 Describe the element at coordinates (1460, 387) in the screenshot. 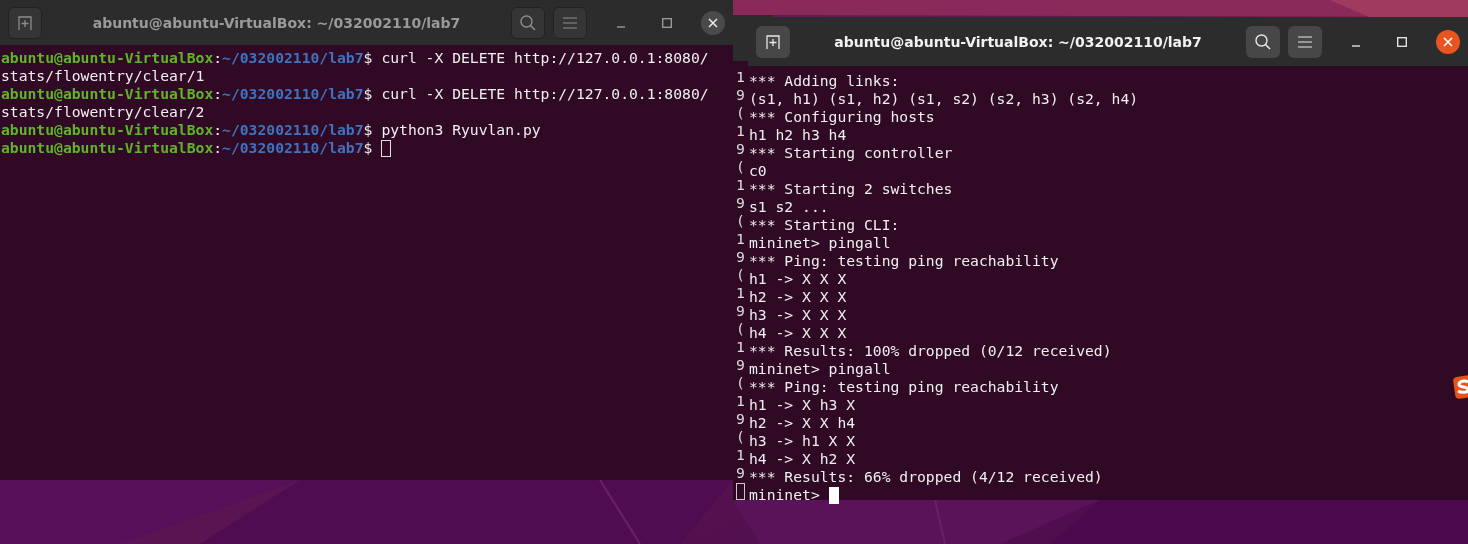

I see `logo-icon` at that location.